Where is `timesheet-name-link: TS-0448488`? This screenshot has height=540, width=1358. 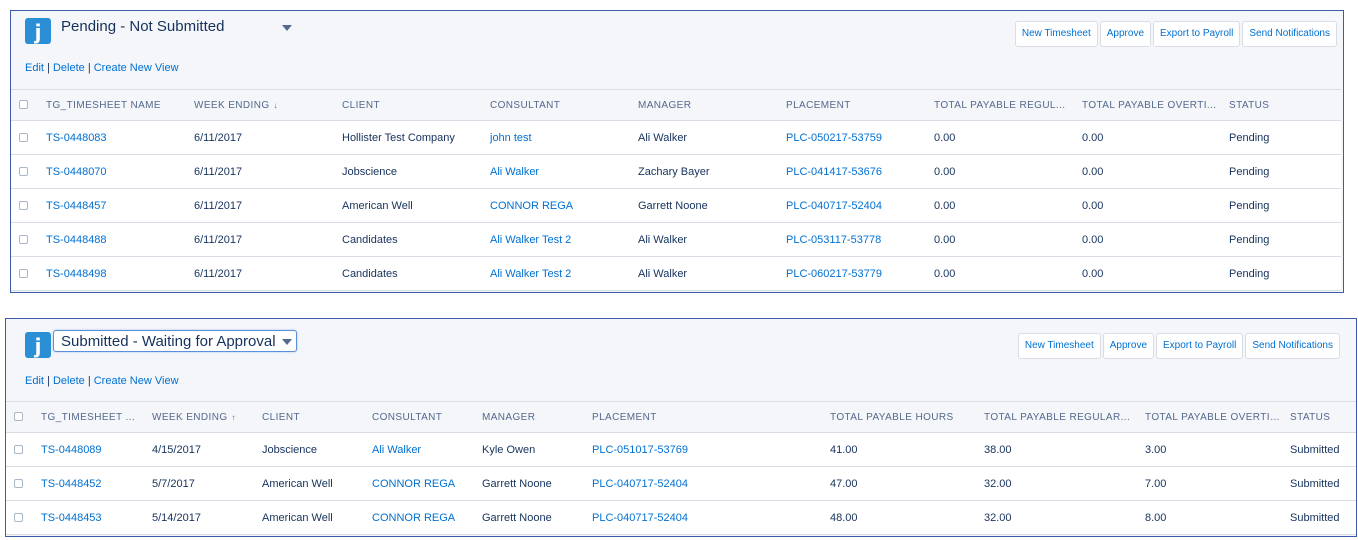
timesheet-name-link: TS-0448488 is located at coordinates (114, 239).